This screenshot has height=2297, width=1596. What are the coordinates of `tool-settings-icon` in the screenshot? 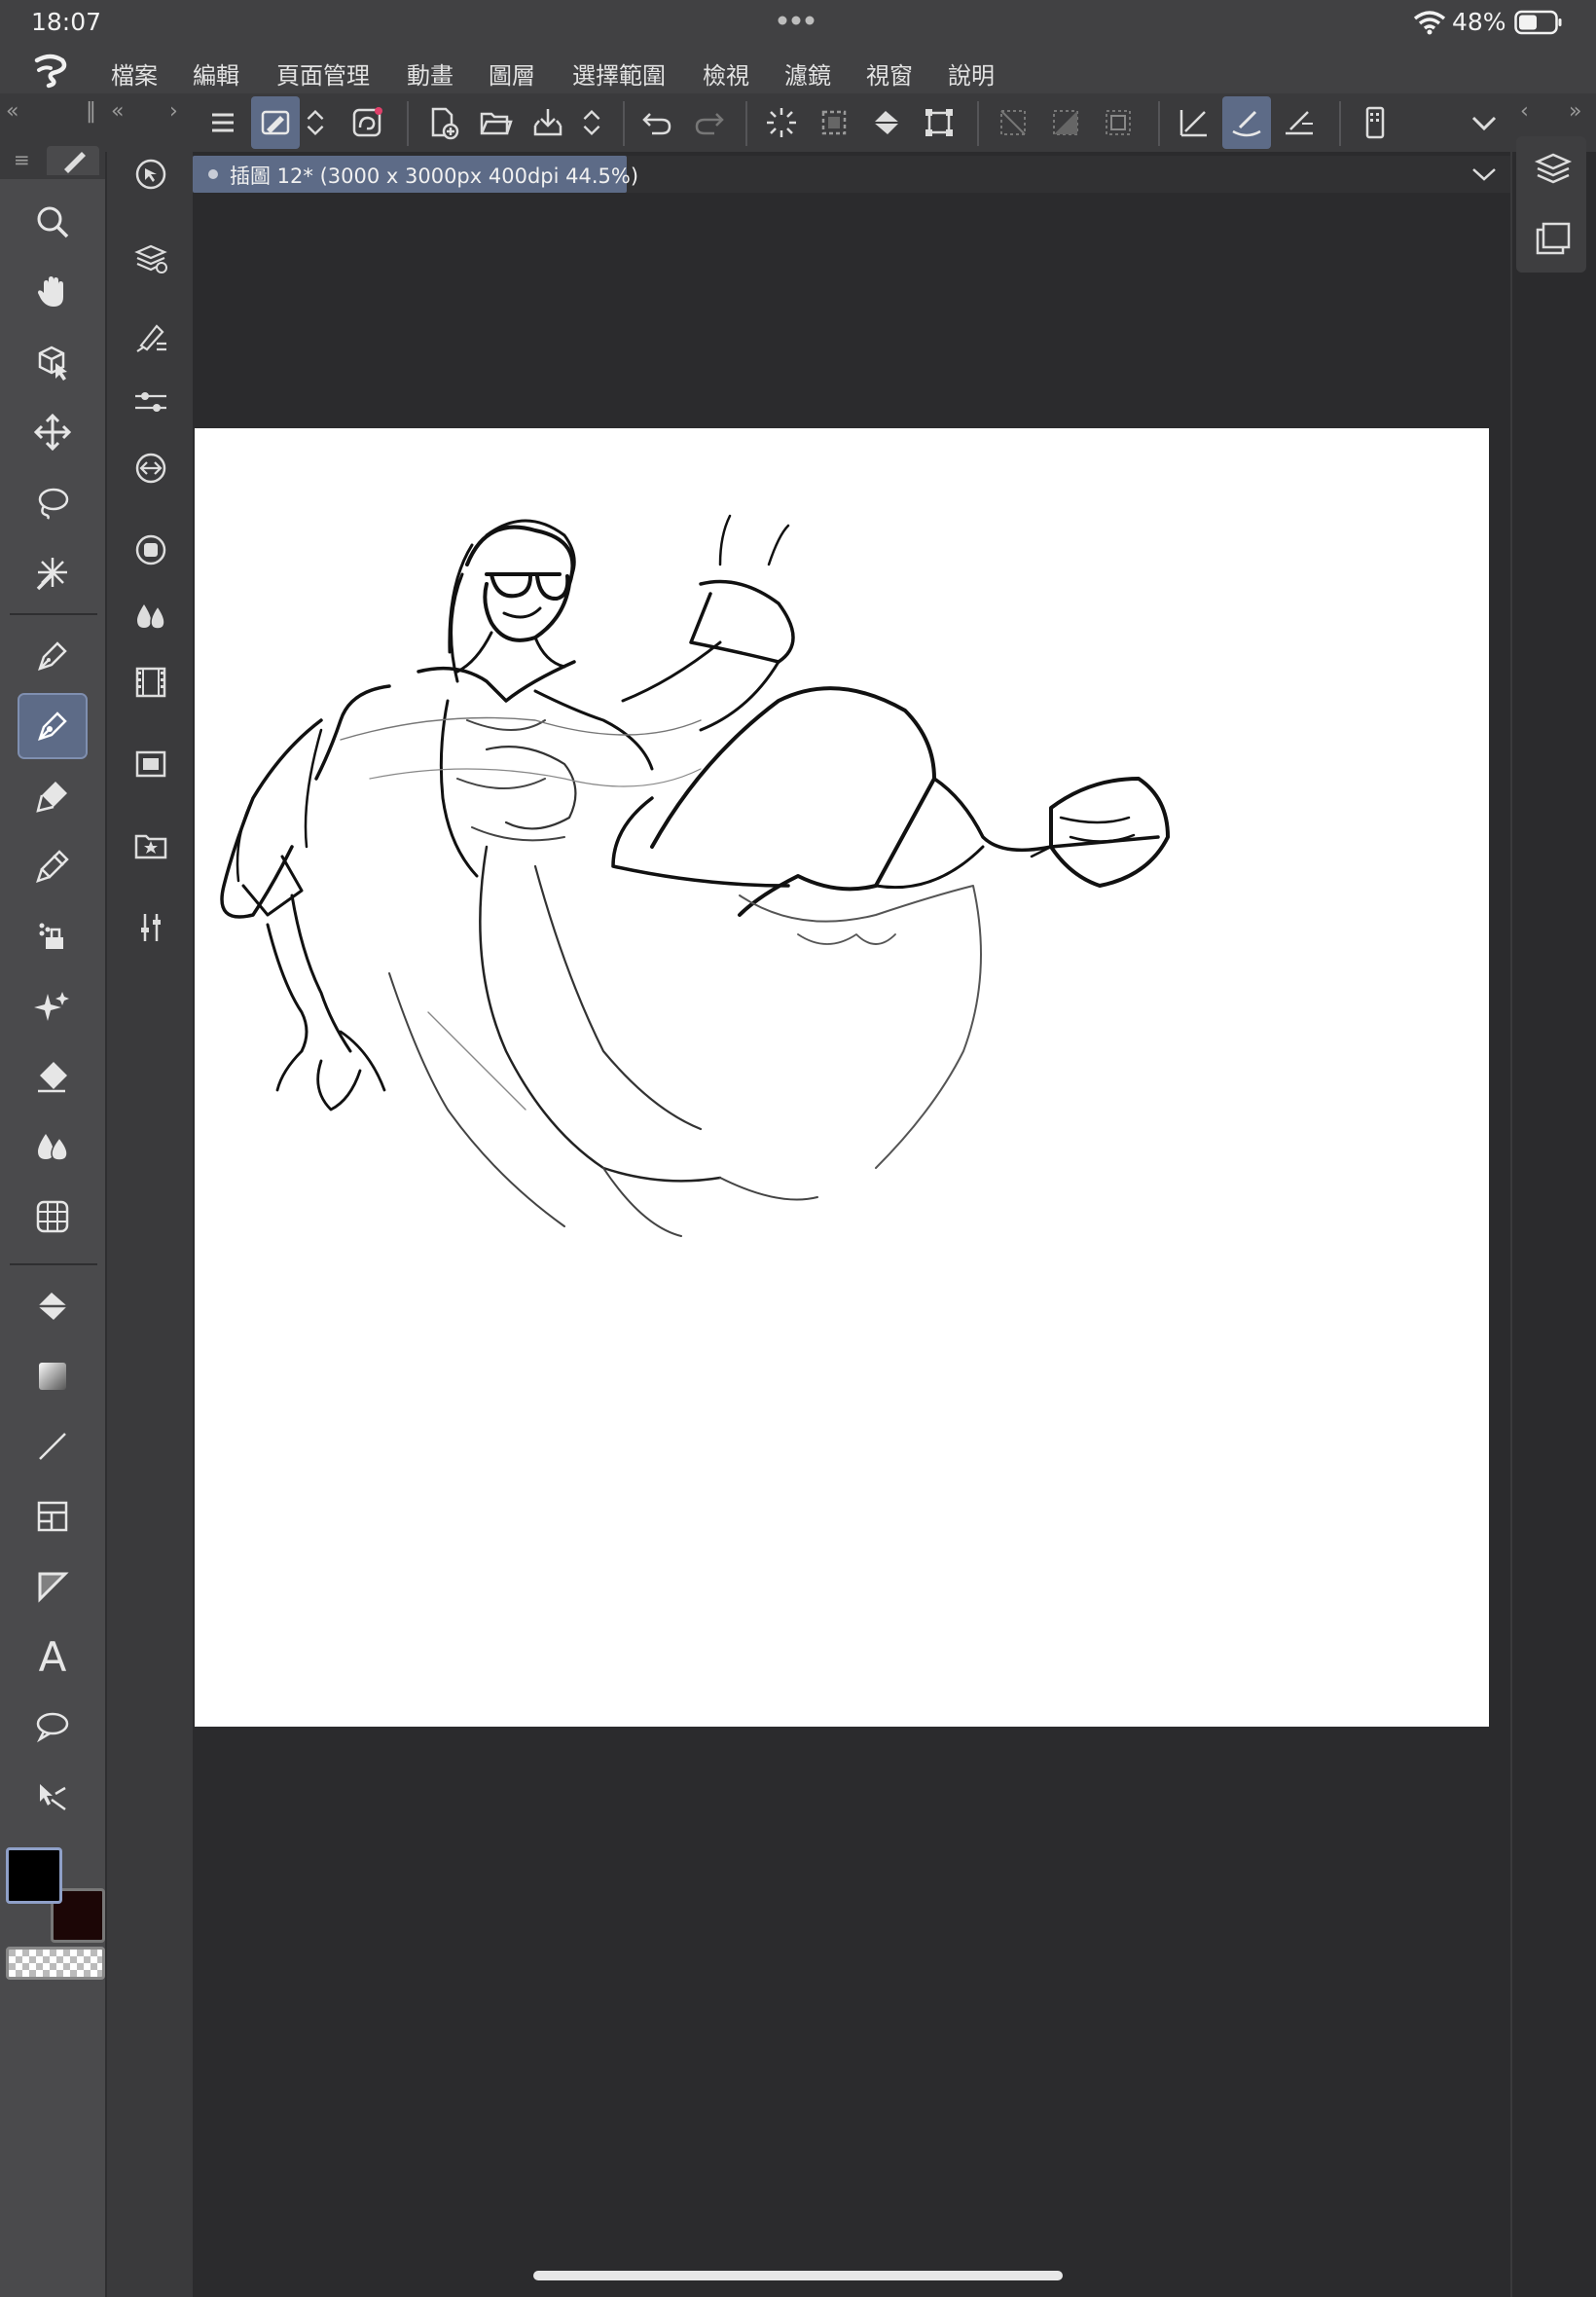 It's located at (151, 402).